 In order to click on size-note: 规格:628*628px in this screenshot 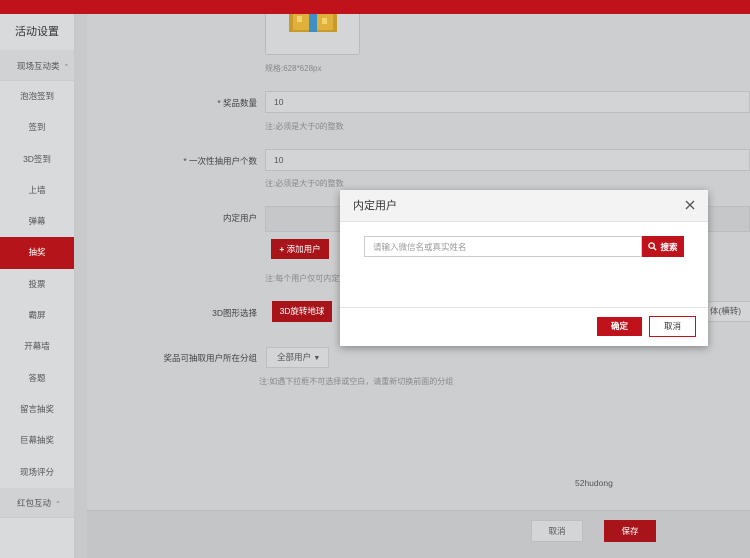, I will do `click(293, 68)`.